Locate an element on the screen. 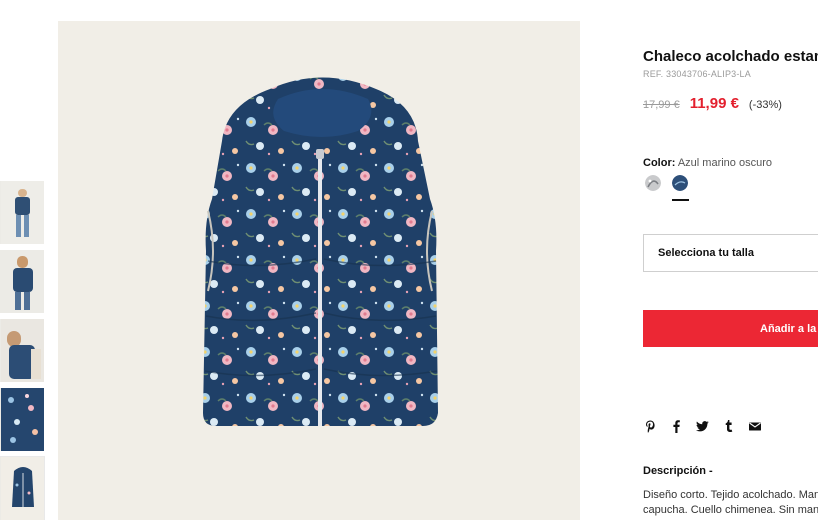  discount-badge: (-33%) is located at coordinates (765, 105).